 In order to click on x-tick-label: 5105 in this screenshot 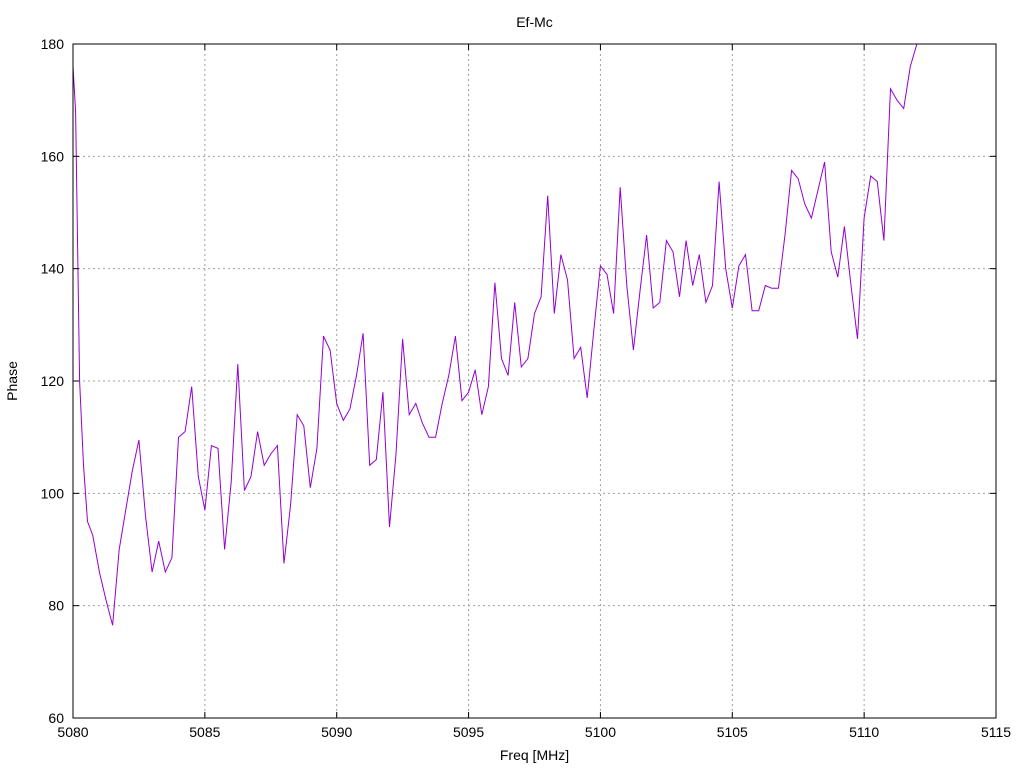, I will do `click(732, 732)`.